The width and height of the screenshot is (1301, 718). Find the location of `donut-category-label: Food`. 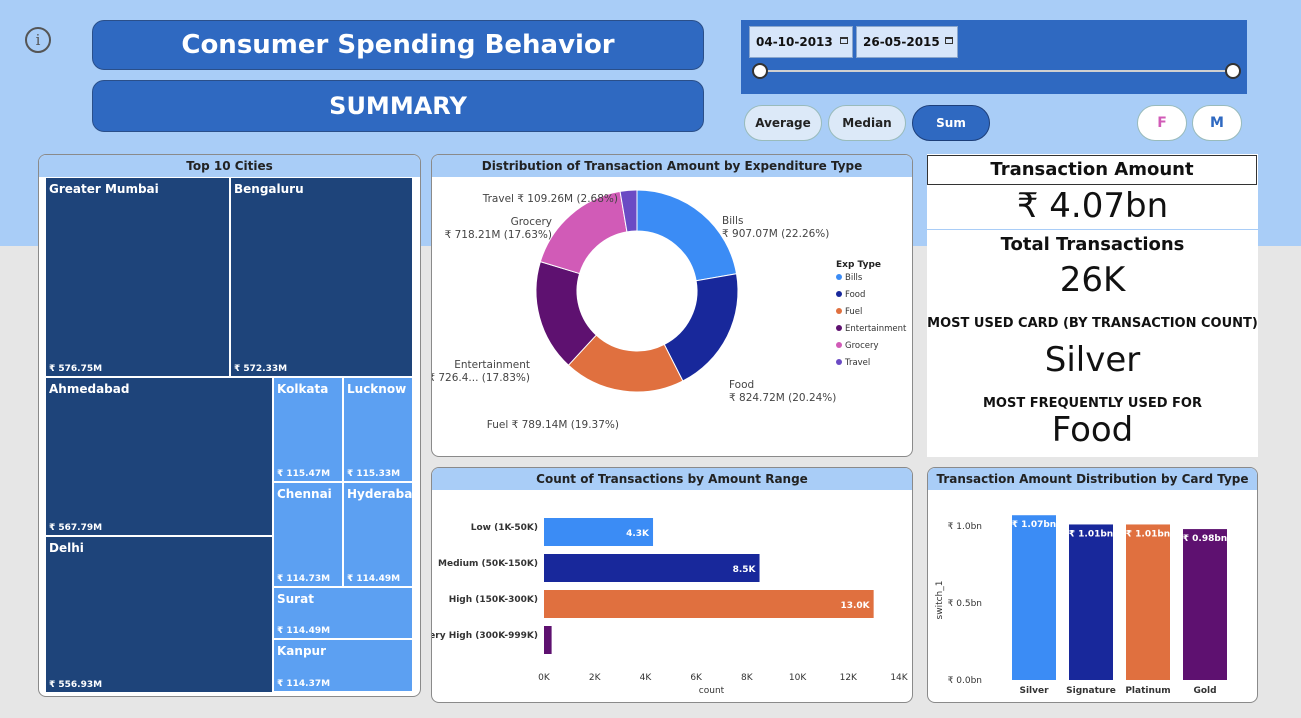

donut-category-label: Food is located at coordinates (741, 385).